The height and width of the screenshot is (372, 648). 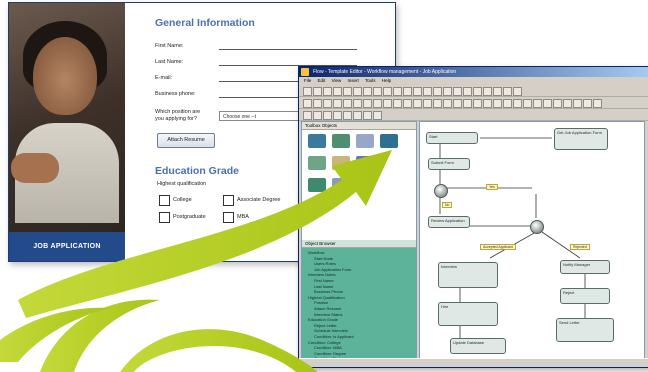 What do you see at coordinates (324, 342) in the screenshot?
I see `tree-item: Condition: College` at bounding box center [324, 342].